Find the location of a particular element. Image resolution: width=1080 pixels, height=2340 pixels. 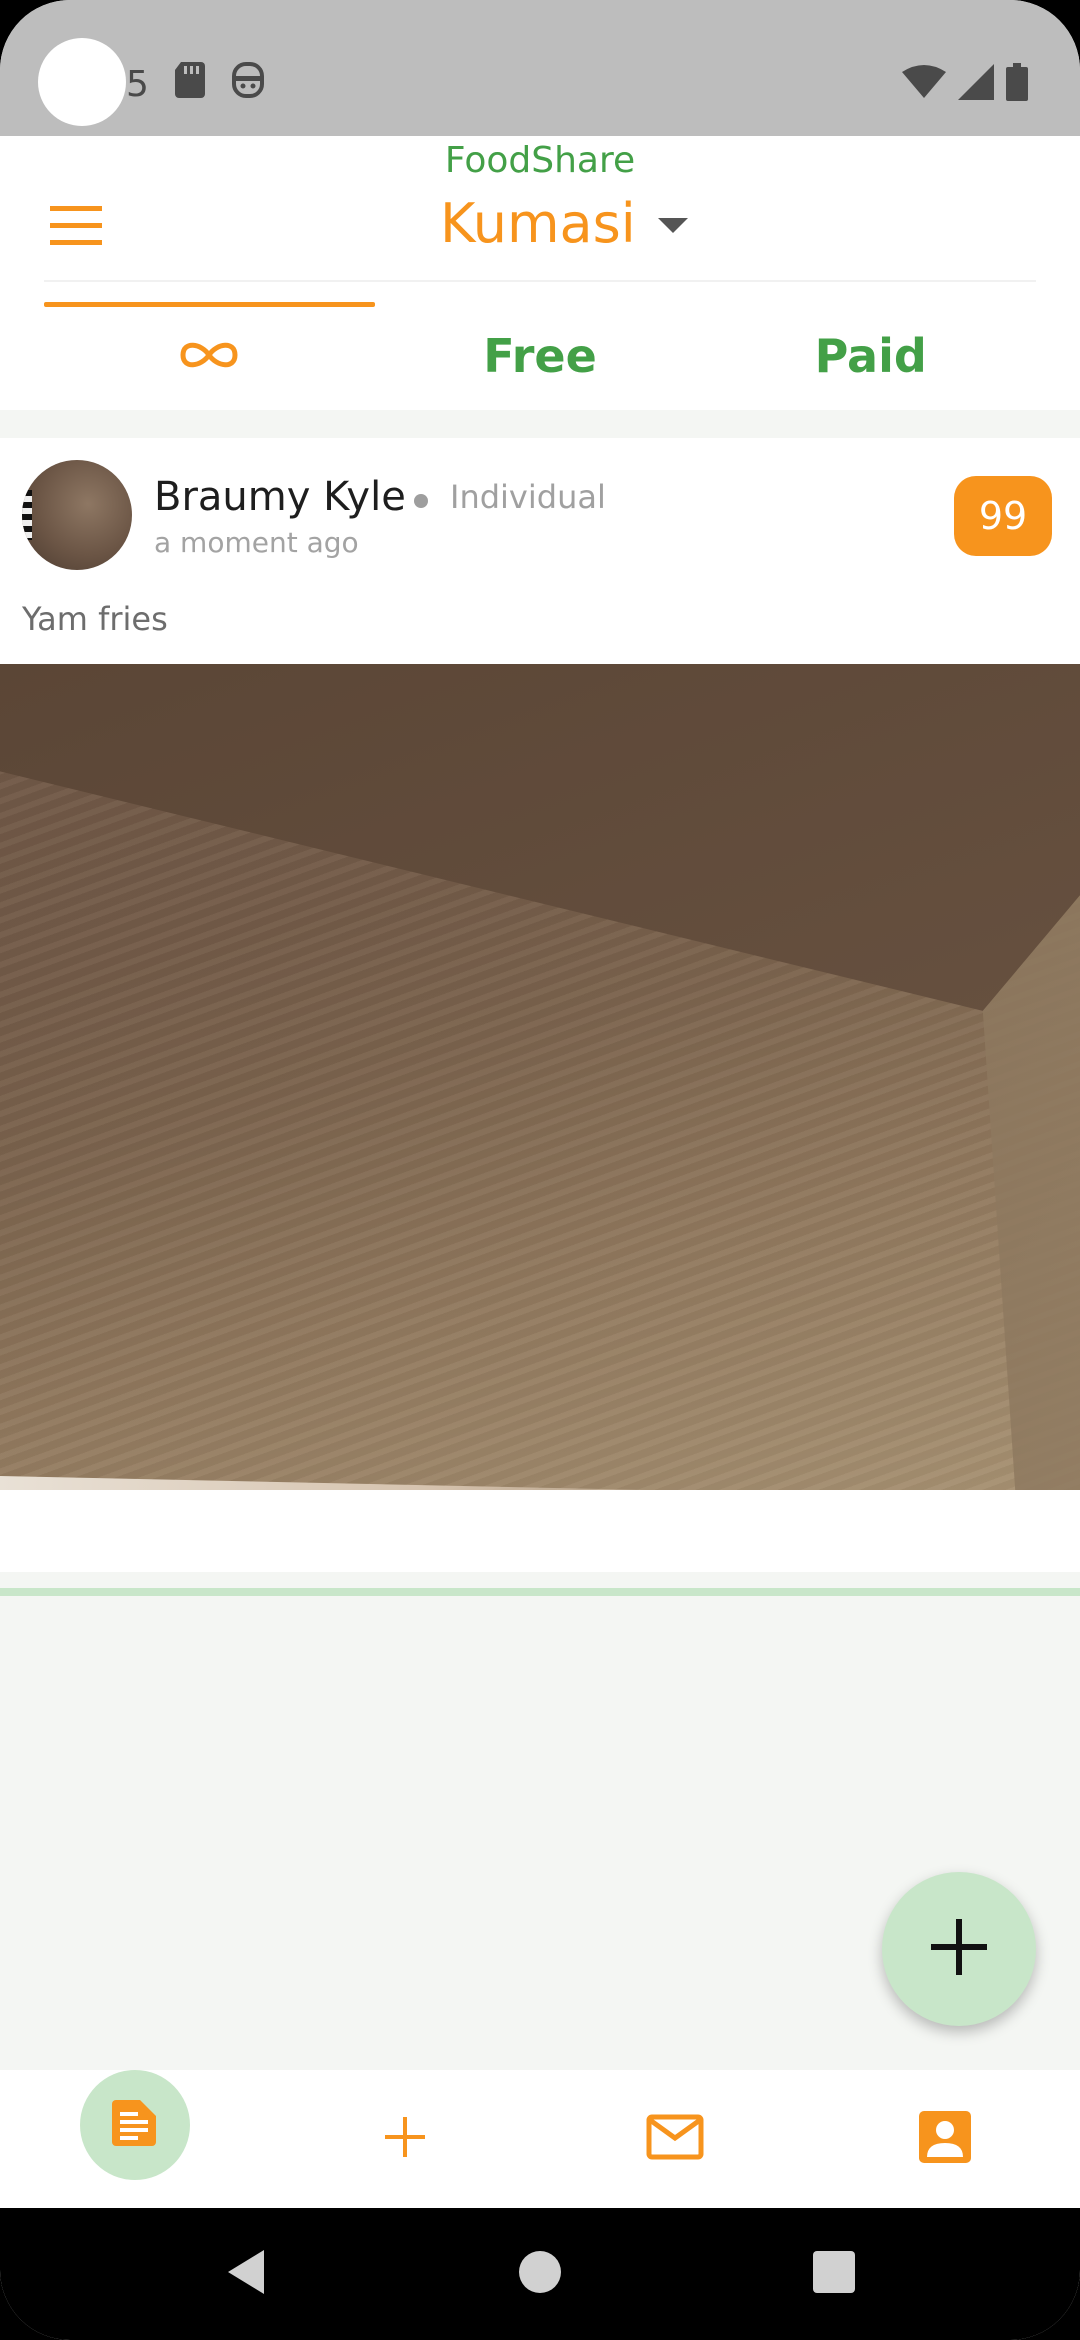

filter-tabs: Free Paid is located at coordinates (540, 356).